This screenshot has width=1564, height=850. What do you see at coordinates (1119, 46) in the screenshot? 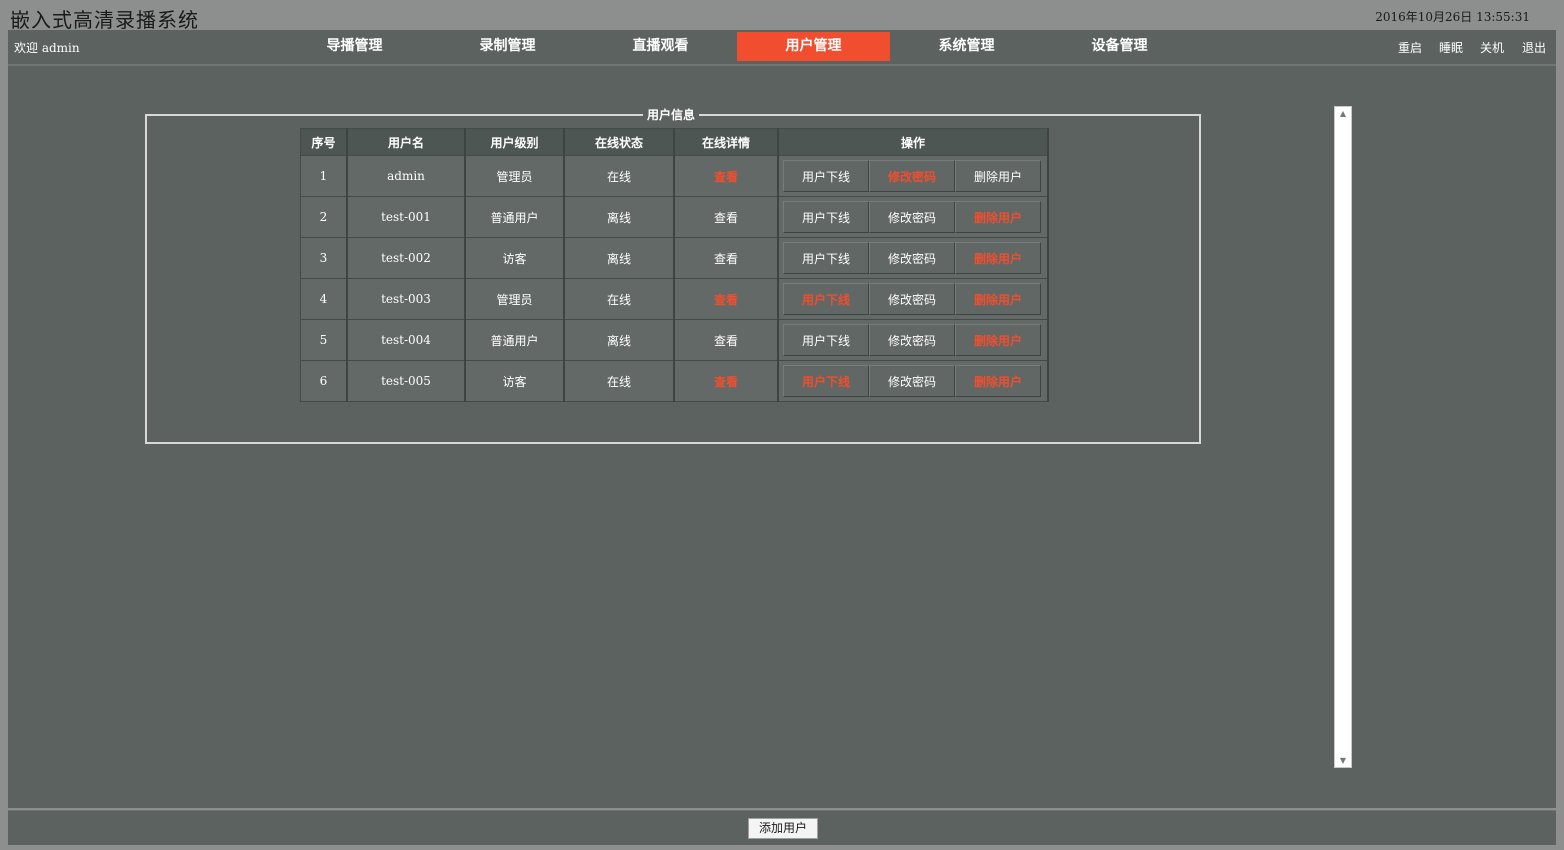
I see `tab-devices: 设备管理` at bounding box center [1119, 46].